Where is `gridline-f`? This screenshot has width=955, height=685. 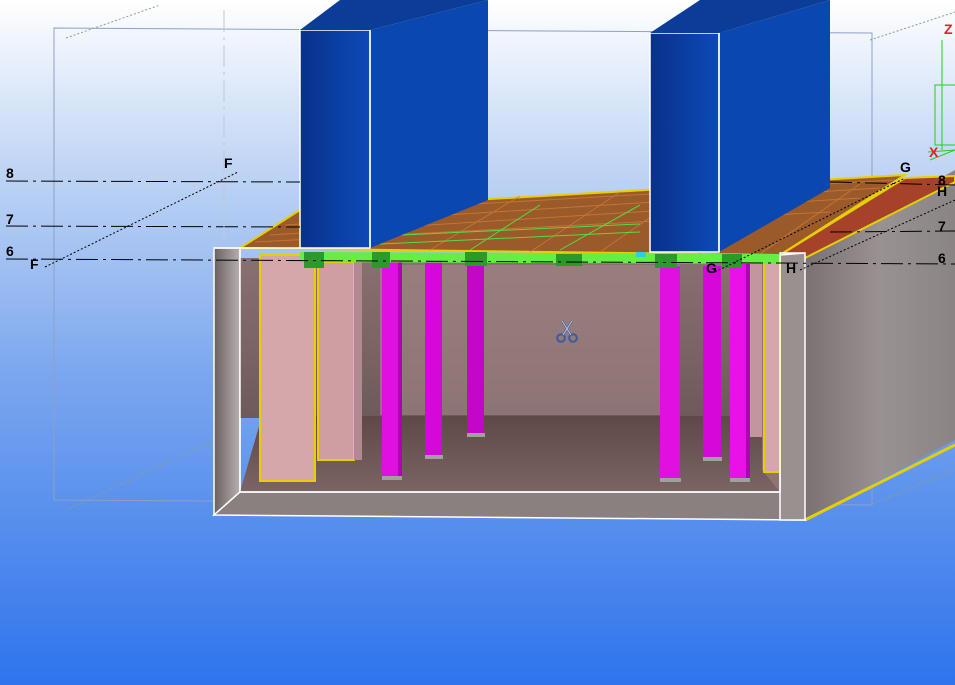
gridline-f is located at coordinates (141, 219).